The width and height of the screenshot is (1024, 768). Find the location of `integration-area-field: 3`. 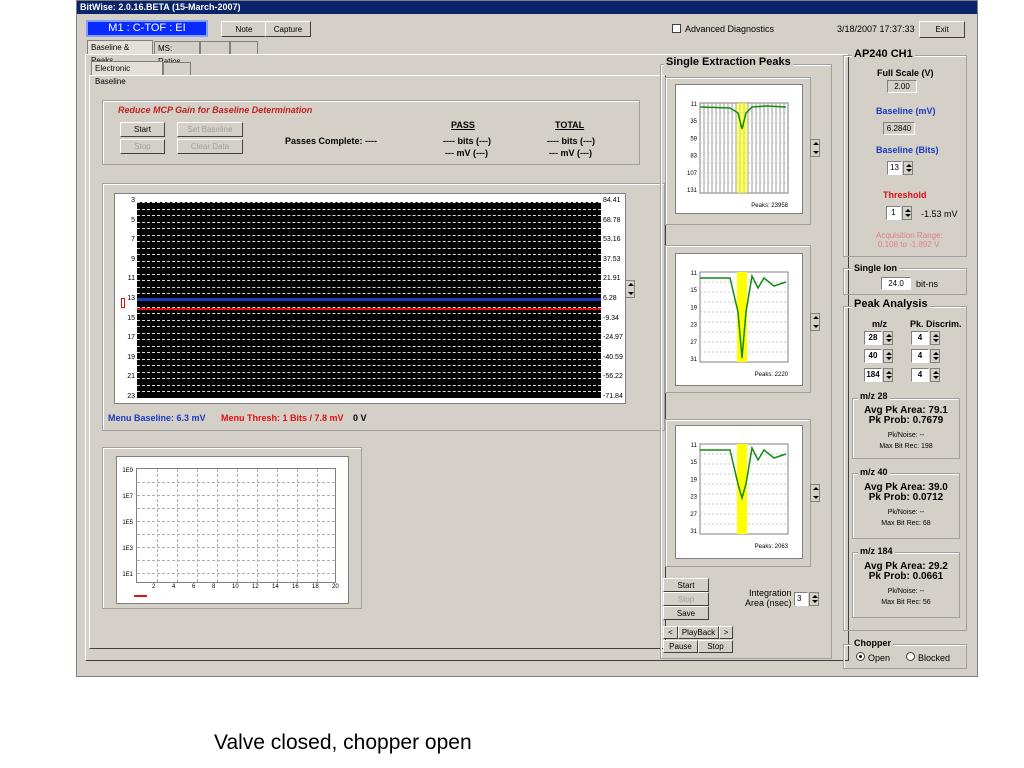

integration-area-field: 3 is located at coordinates (801, 599).